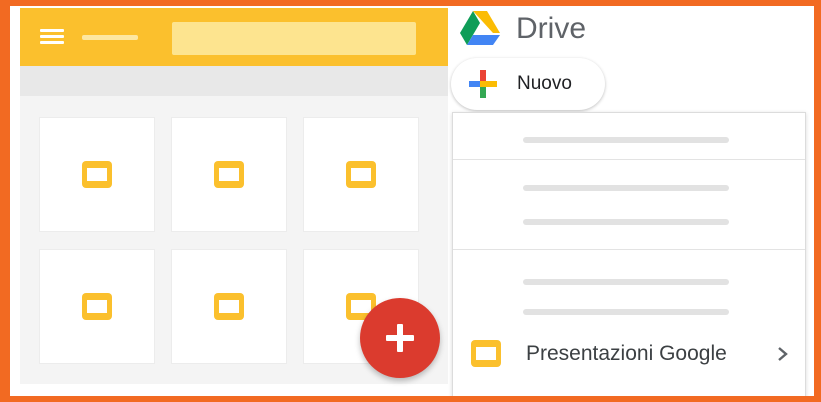  Describe the element at coordinates (110, 37) in the screenshot. I see `app-title-placeholder` at that location.